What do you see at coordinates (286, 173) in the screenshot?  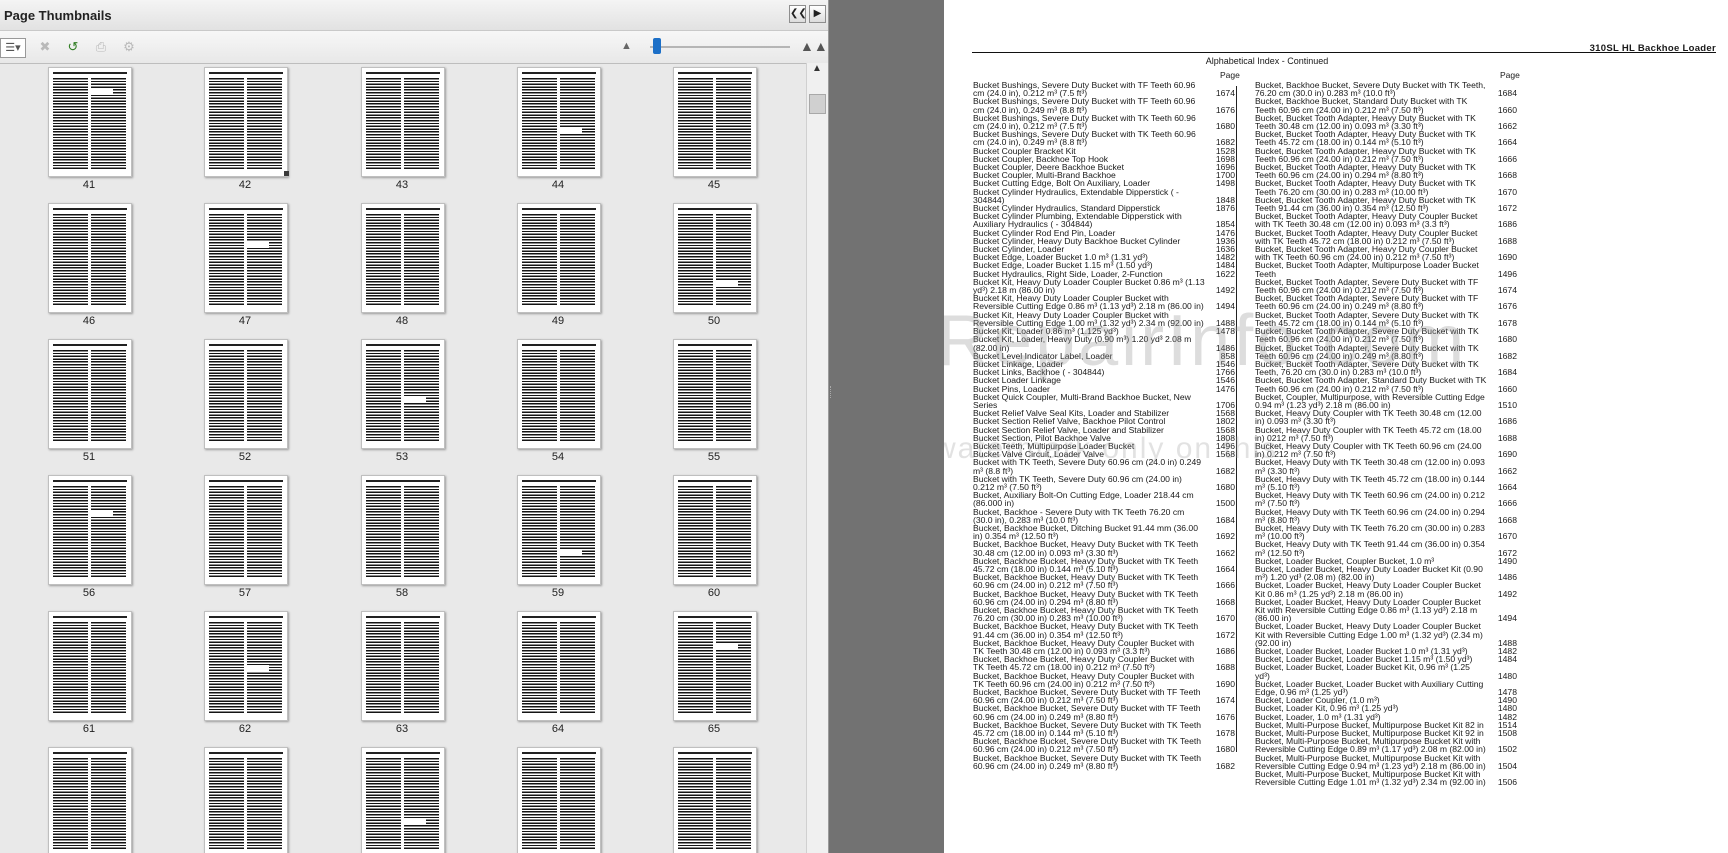 I see `selected-thumbnail-handle` at bounding box center [286, 173].